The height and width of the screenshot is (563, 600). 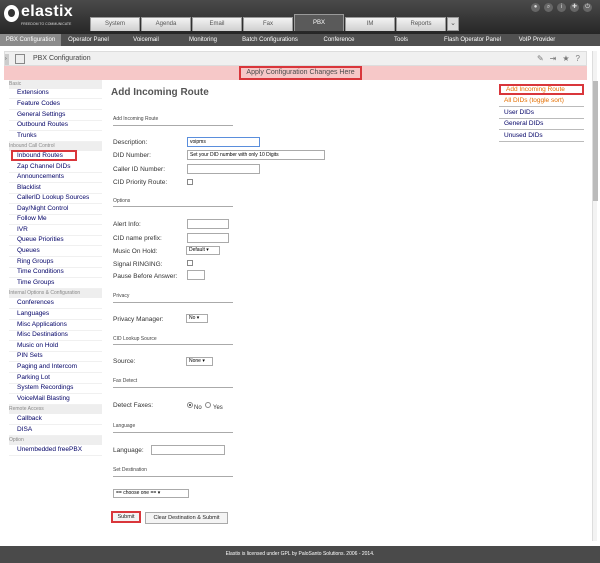 What do you see at coordinates (127, 224) in the screenshot?
I see `alert-info-label: Alert Info:` at bounding box center [127, 224].